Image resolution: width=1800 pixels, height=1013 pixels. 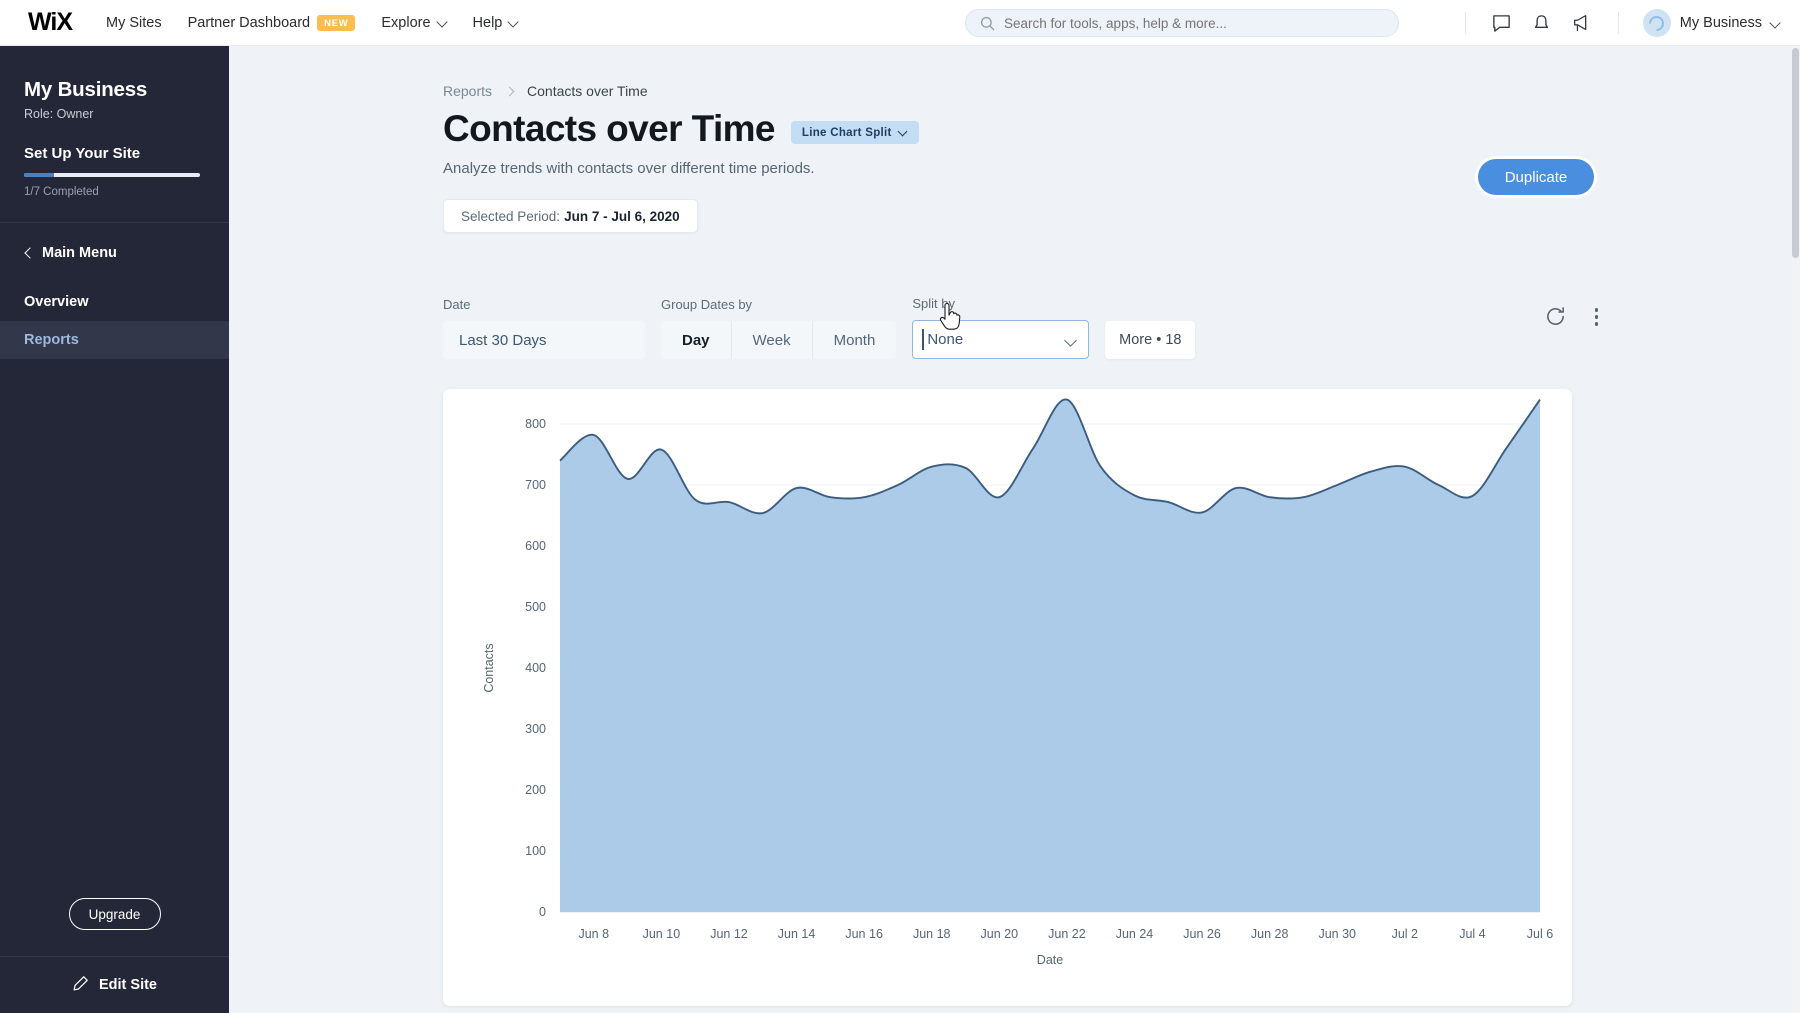 I want to click on sidebar-business-name: My Business, so click(x=86, y=89).